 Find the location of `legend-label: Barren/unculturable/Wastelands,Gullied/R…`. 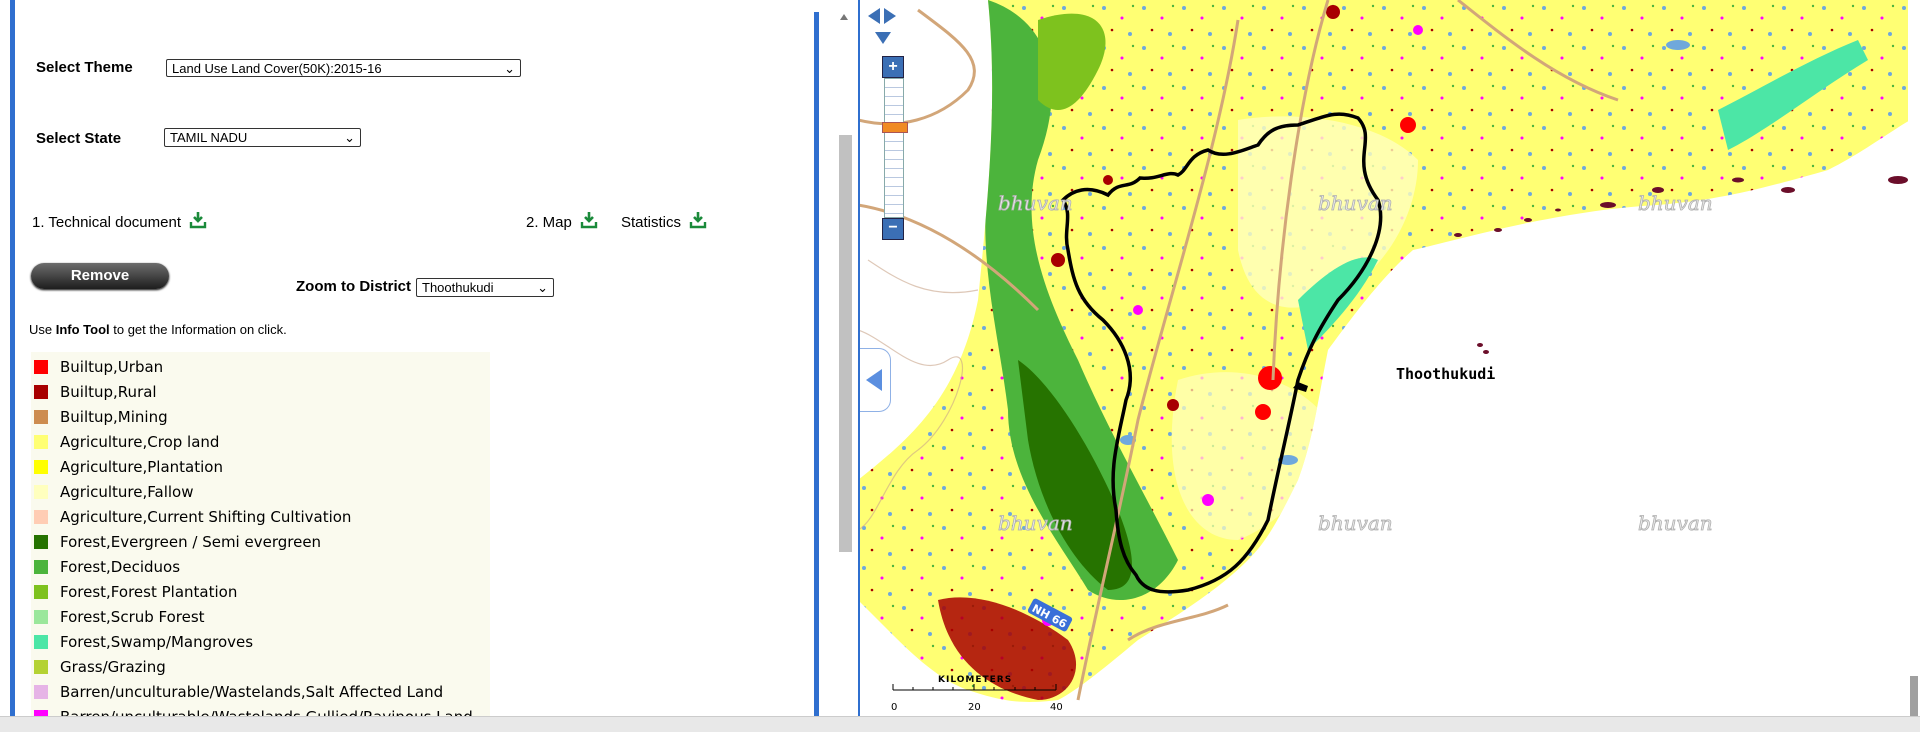

legend-label: Barren/unculturable/Wastelands,Gullied/R… is located at coordinates (266, 712).